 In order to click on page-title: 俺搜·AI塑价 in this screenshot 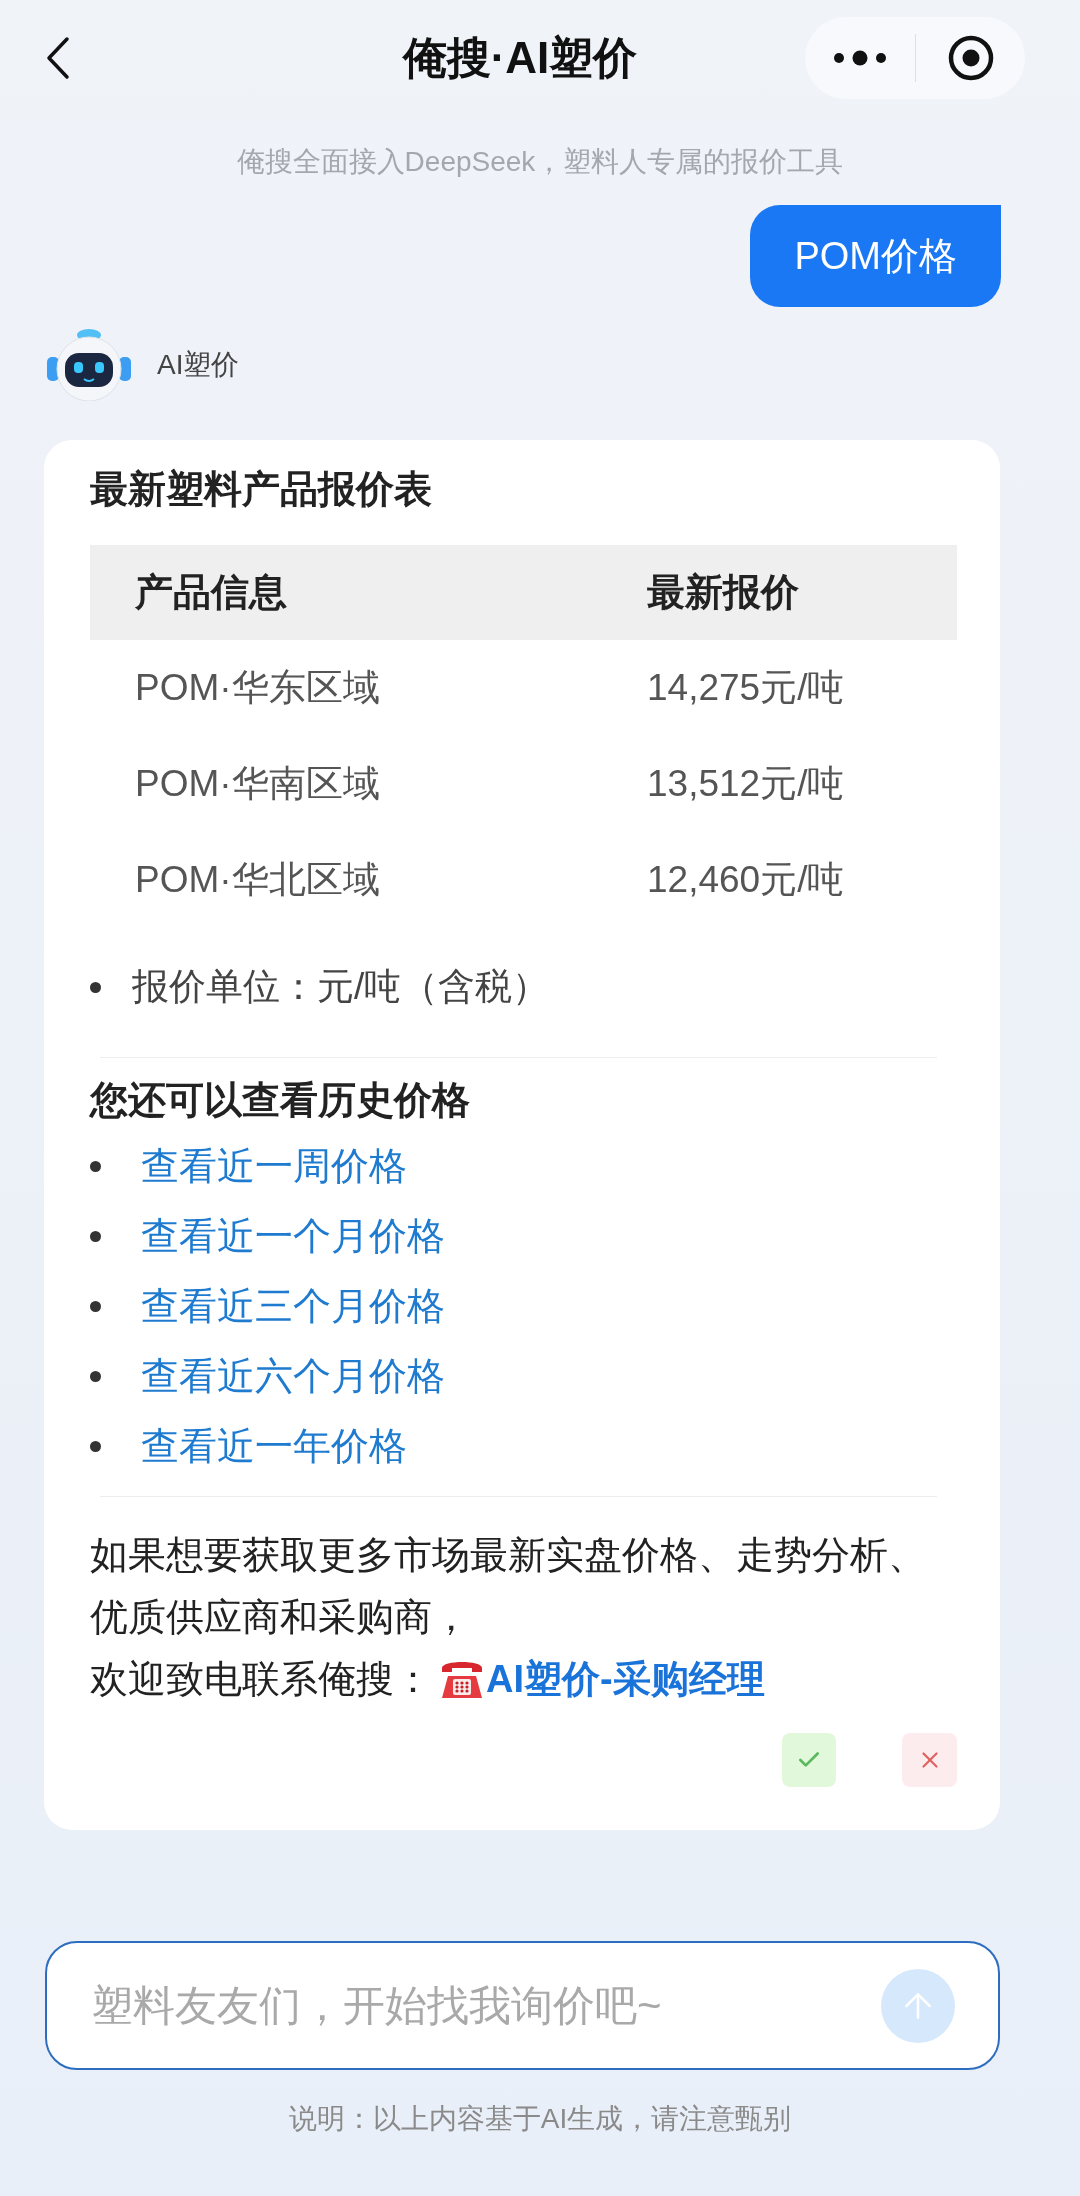, I will do `click(520, 58)`.